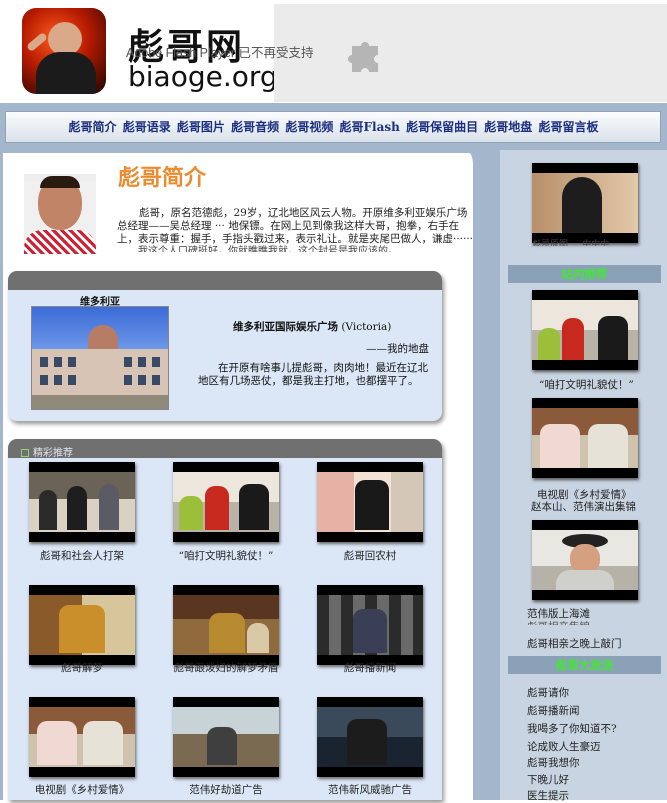  What do you see at coordinates (370, 667) in the screenshot?
I see `video-caption: 彪哥播新闻` at bounding box center [370, 667].